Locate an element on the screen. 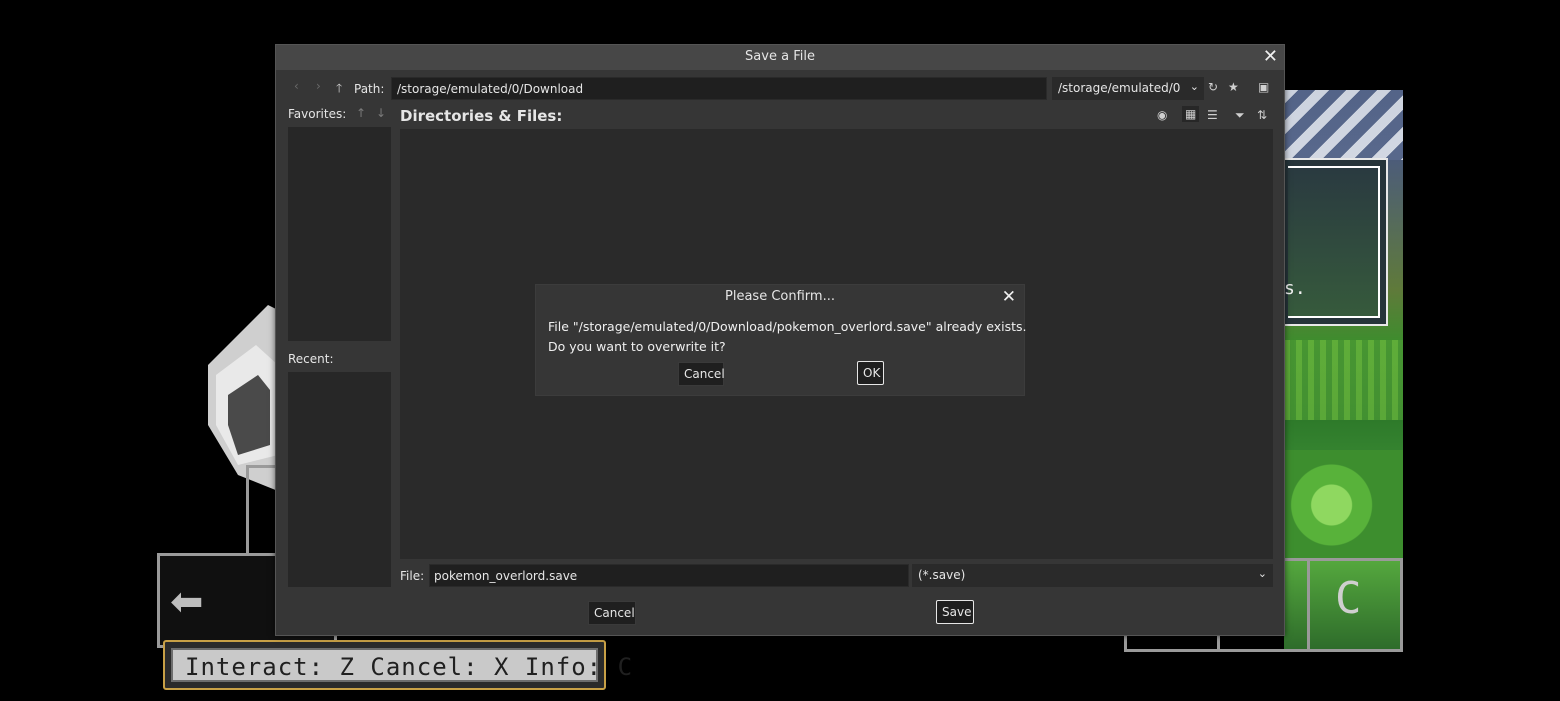 The height and width of the screenshot is (701, 1560). list-view-icon: ☰ is located at coordinates (1212, 115).